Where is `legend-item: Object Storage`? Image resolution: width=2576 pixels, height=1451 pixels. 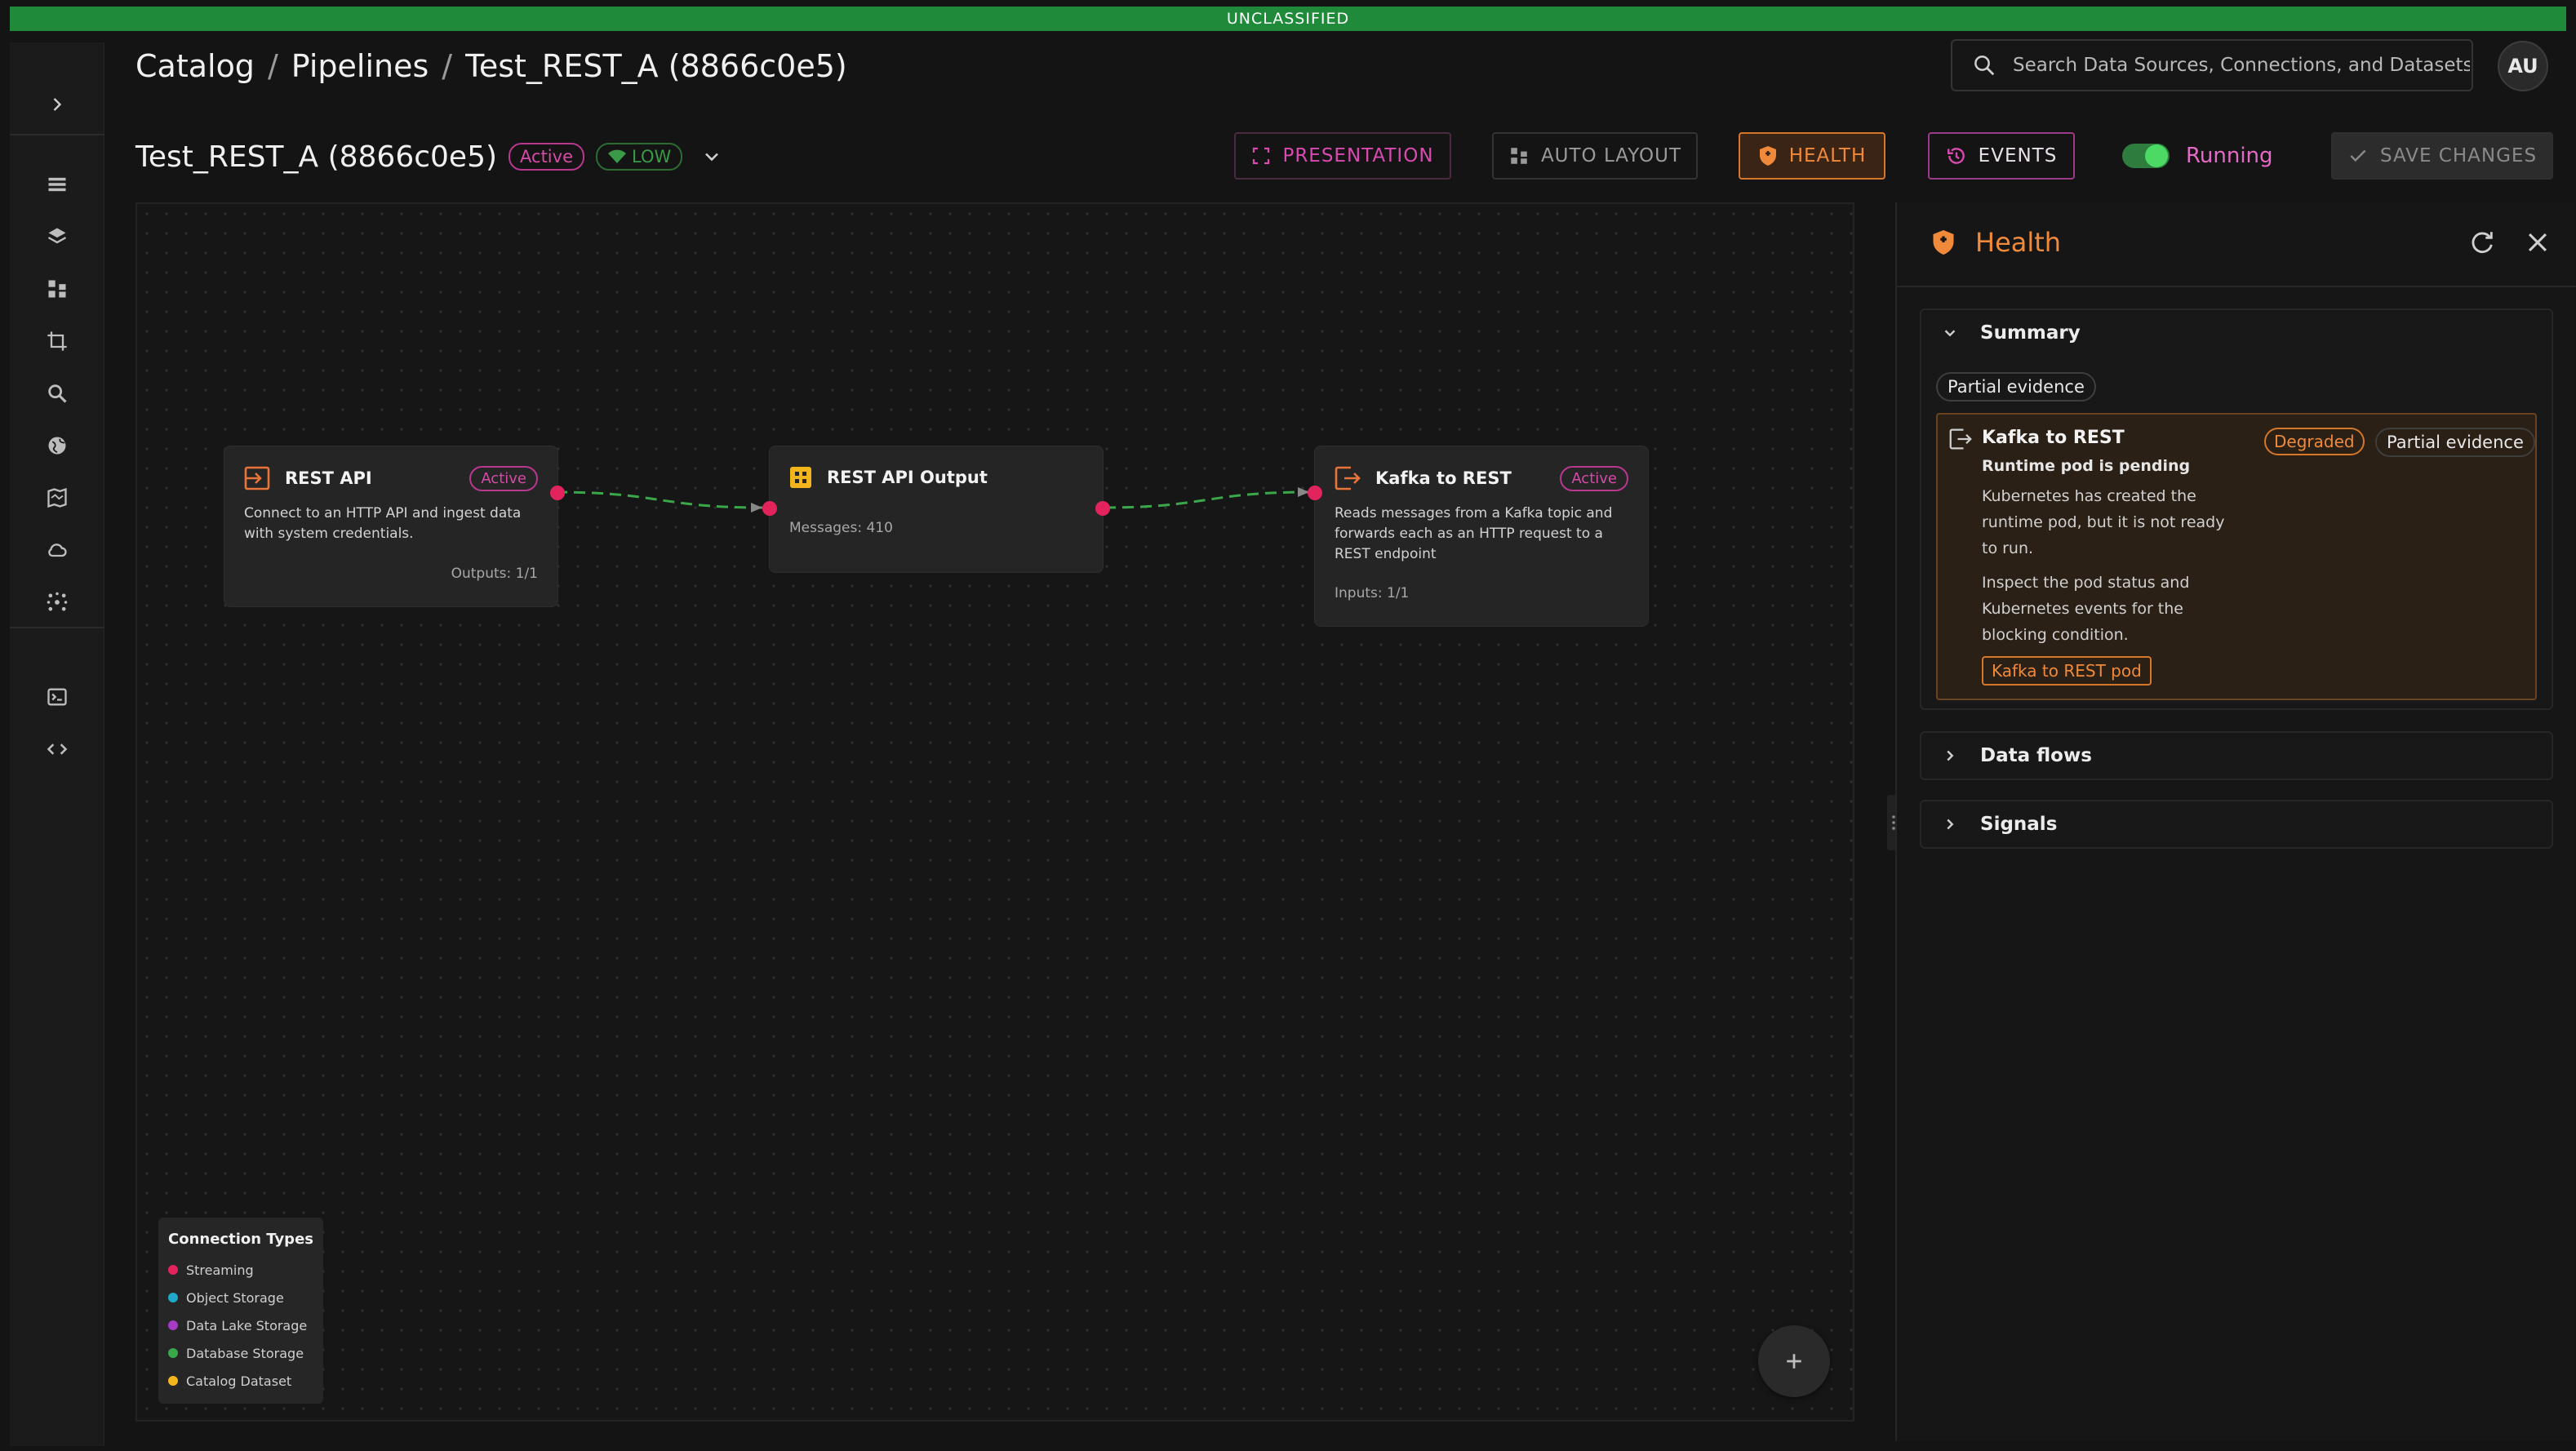
legend-item: Object Storage is located at coordinates (240, 1297).